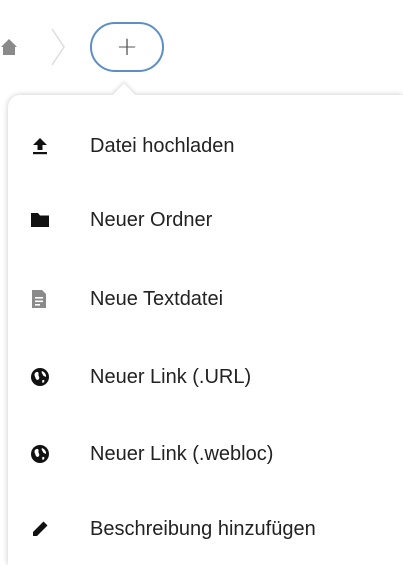 The width and height of the screenshot is (403, 565). I want to click on plus-icon: +, so click(127, 47).